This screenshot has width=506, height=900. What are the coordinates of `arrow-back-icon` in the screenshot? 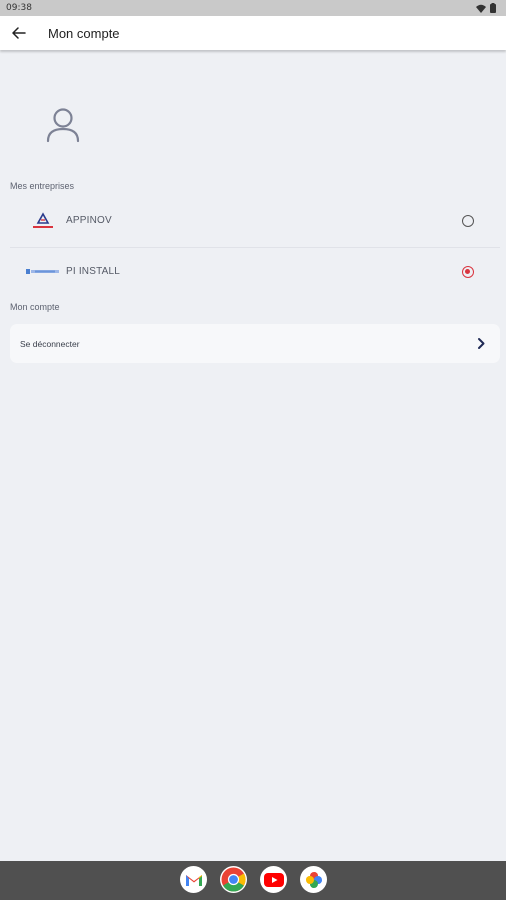 It's located at (19, 33).